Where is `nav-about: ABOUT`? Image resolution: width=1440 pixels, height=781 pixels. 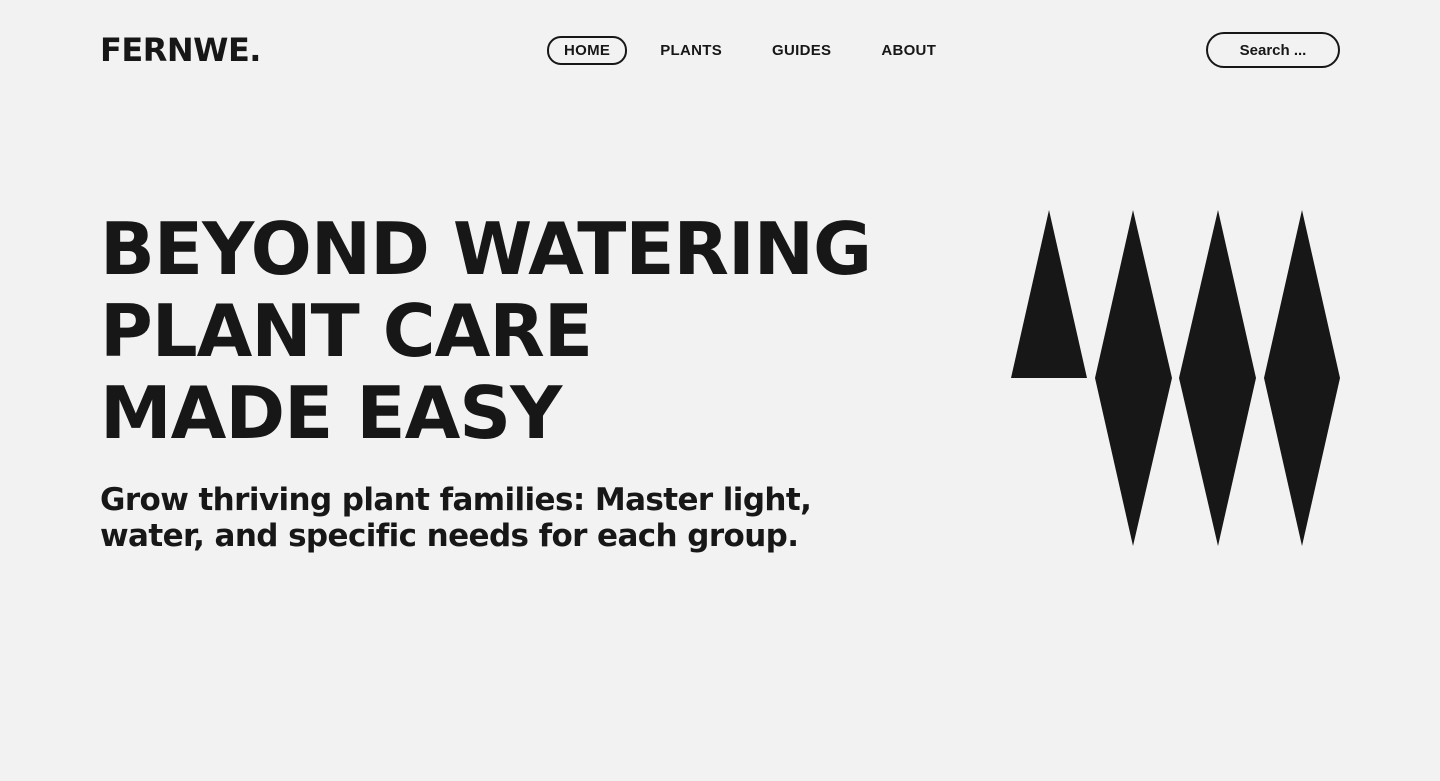 nav-about: ABOUT is located at coordinates (908, 50).